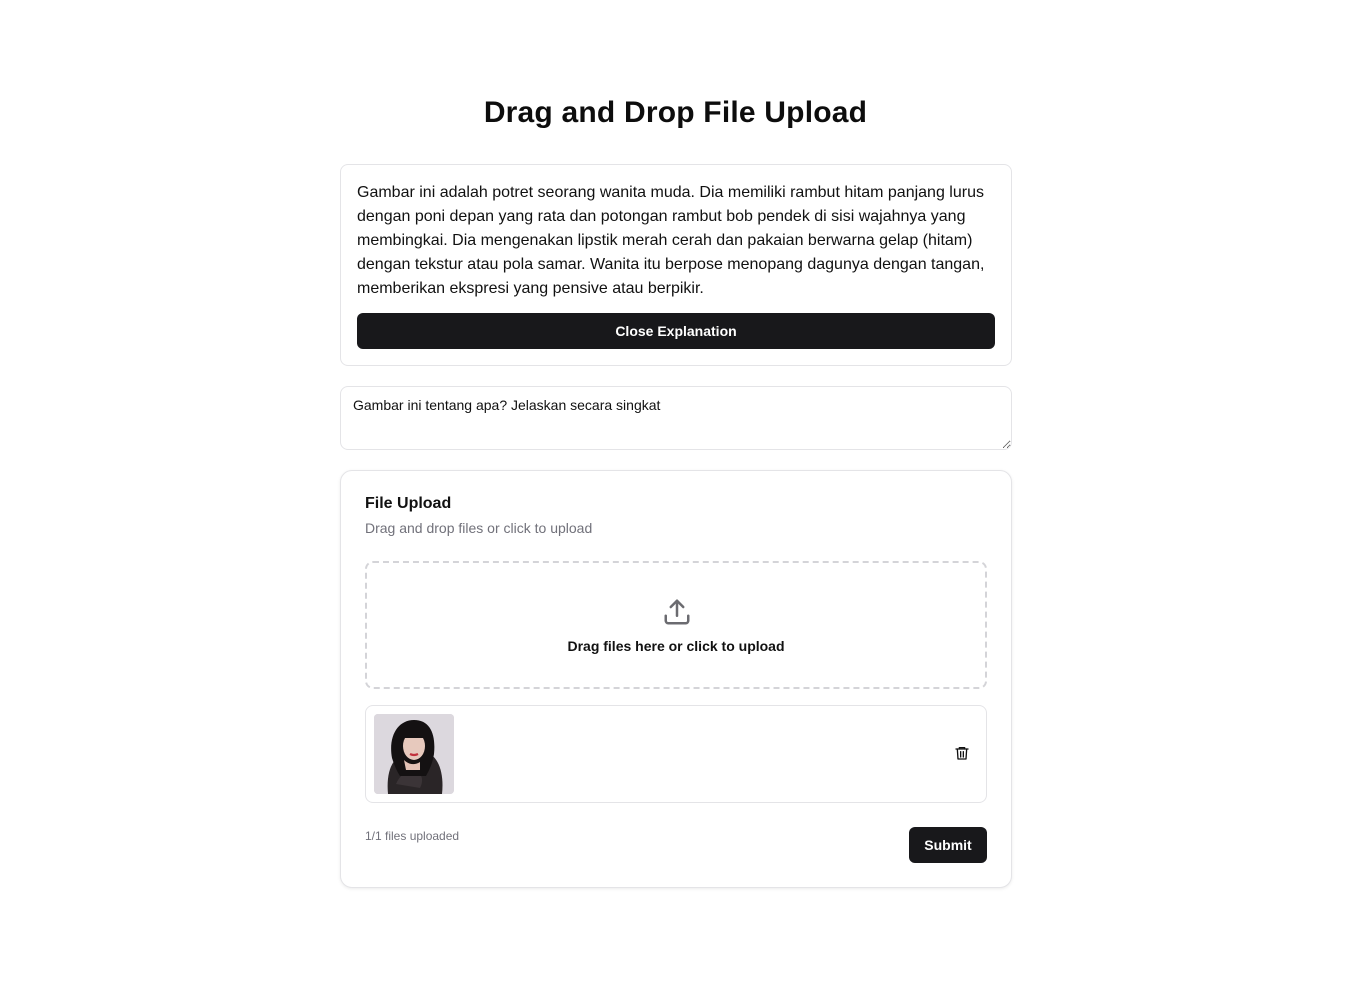  What do you see at coordinates (677, 612) in the screenshot?
I see `upload-icon` at bounding box center [677, 612].